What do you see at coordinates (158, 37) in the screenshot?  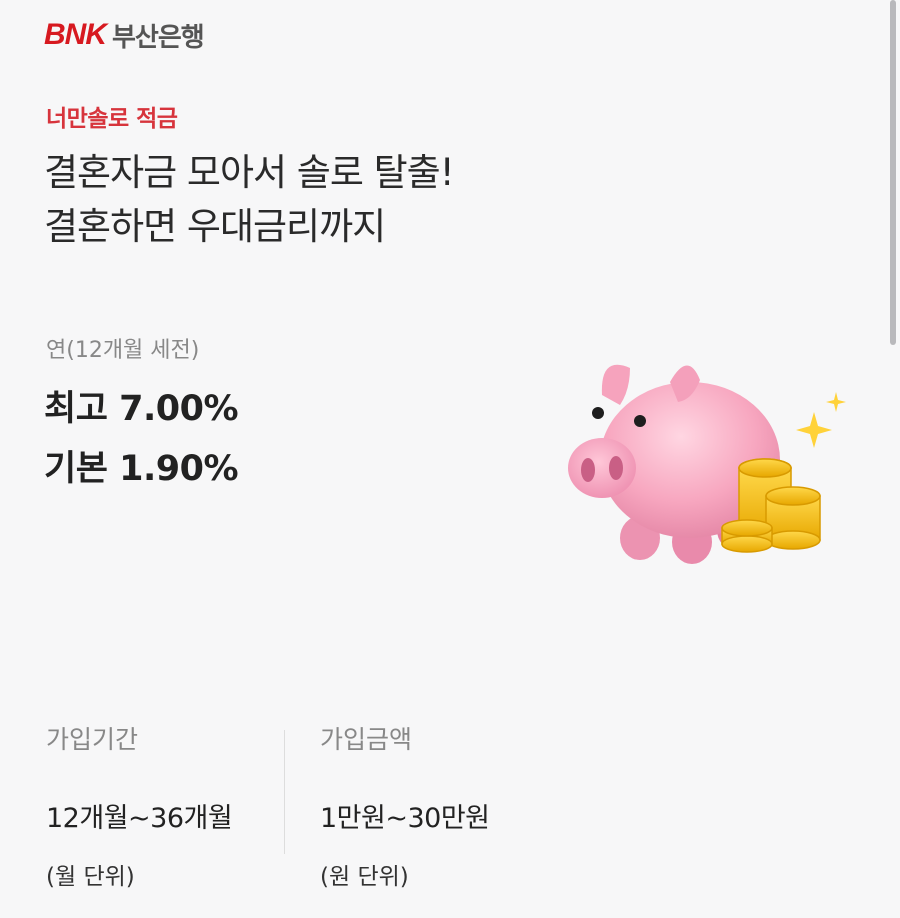 I see `brand-name: 부산은행` at bounding box center [158, 37].